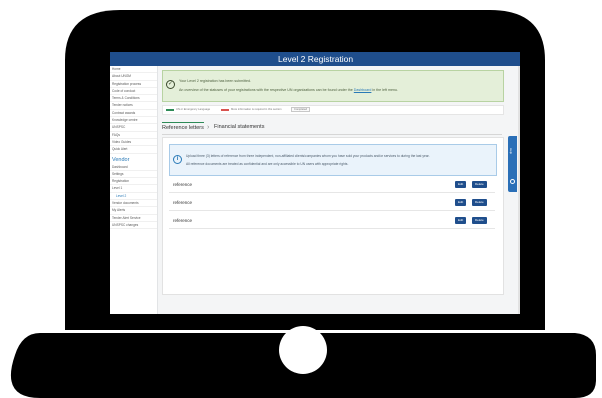  What do you see at coordinates (133, 218) in the screenshot?
I see `sidebar-item-tender-alert-service: Tender Alert Service` at bounding box center [133, 218].